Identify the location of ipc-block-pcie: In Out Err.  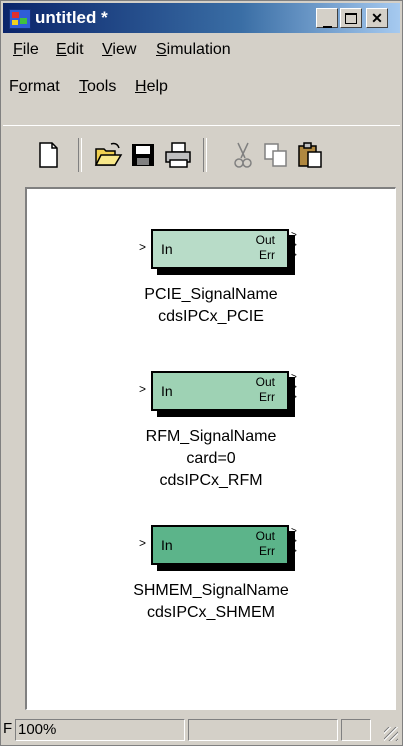
(220, 249).